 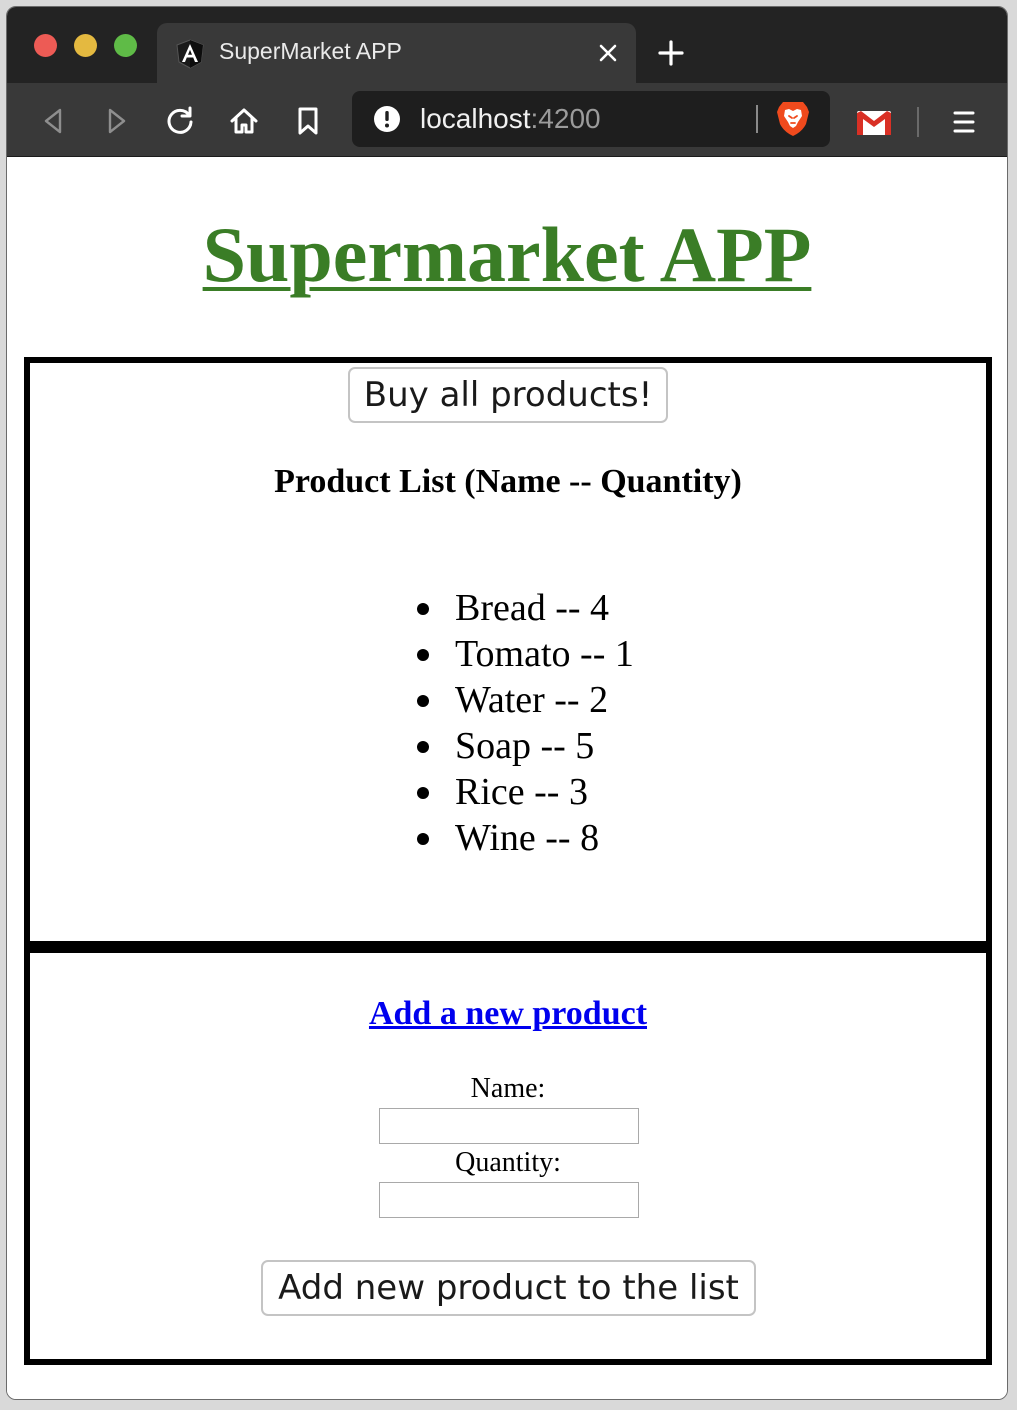 What do you see at coordinates (964, 122) in the screenshot?
I see `menu-icon` at bounding box center [964, 122].